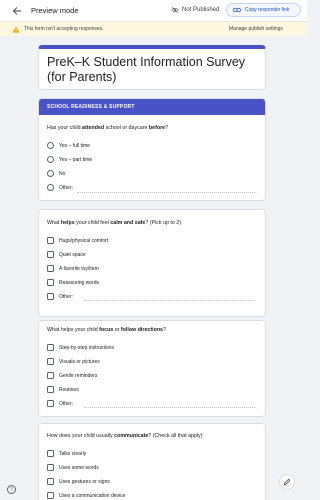 This screenshot has height=500, width=320. What do you see at coordinates (79, 361) in the screenshot?
I see `option-label: Visuals or pictures` at bounding box center [79, 361].